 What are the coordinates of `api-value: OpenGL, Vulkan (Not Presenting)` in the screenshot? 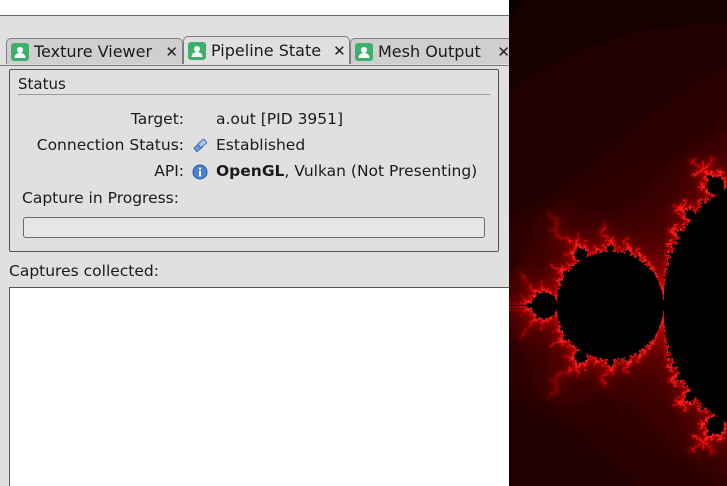 It's located at (346, 171).